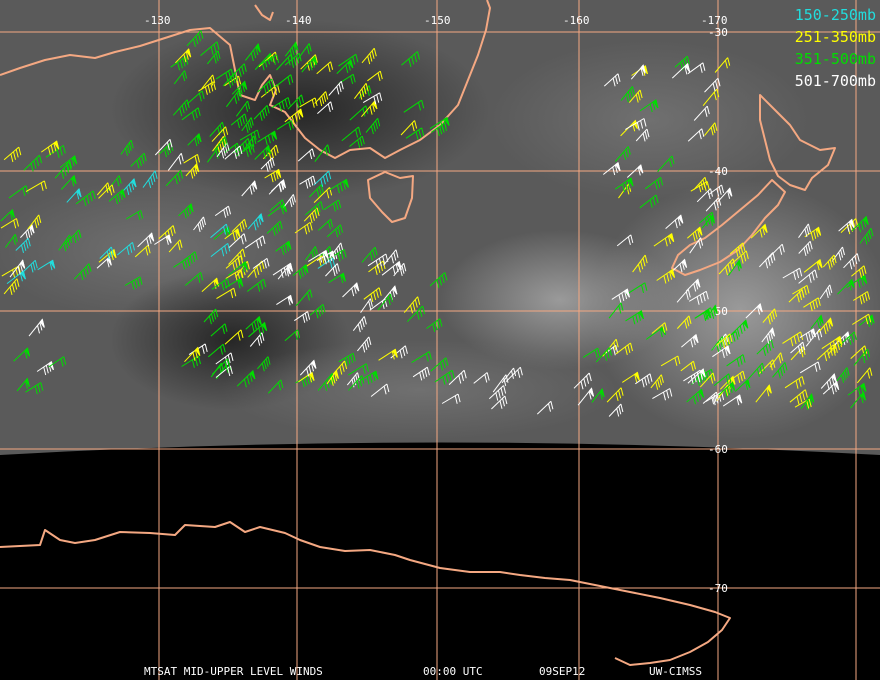  I want to click on legend-entry-501-700mb: 501-700mb, so click(835, 81).